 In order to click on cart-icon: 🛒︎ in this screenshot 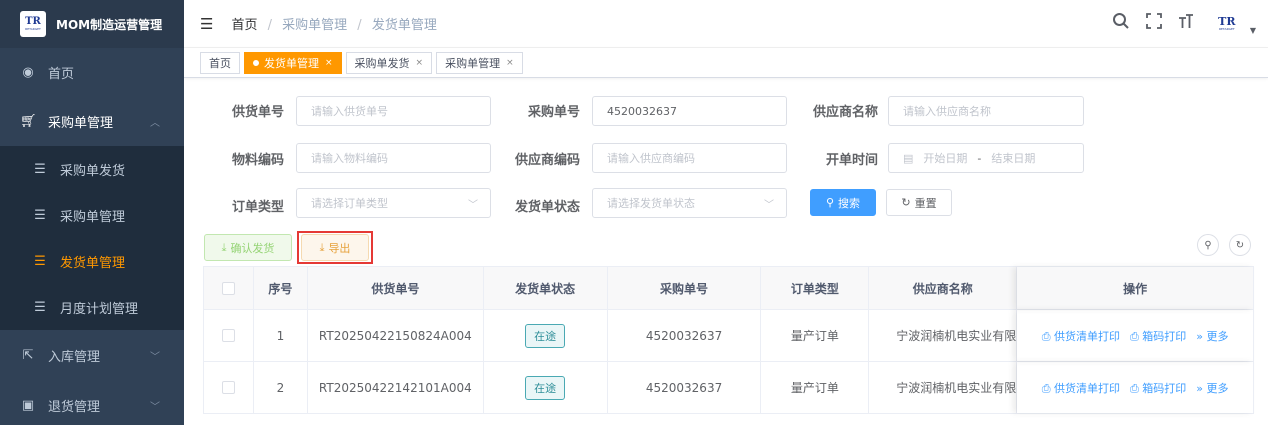, I will do `click(28, 121)`.